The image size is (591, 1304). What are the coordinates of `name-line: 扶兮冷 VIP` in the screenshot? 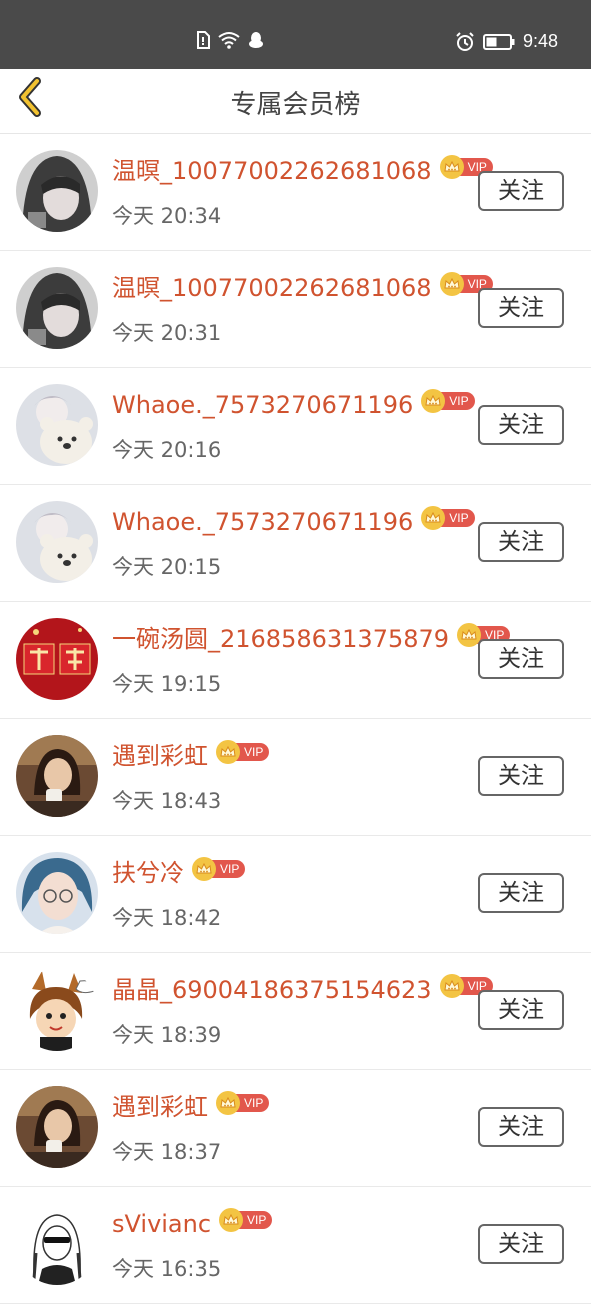 It's located at (179, 873).